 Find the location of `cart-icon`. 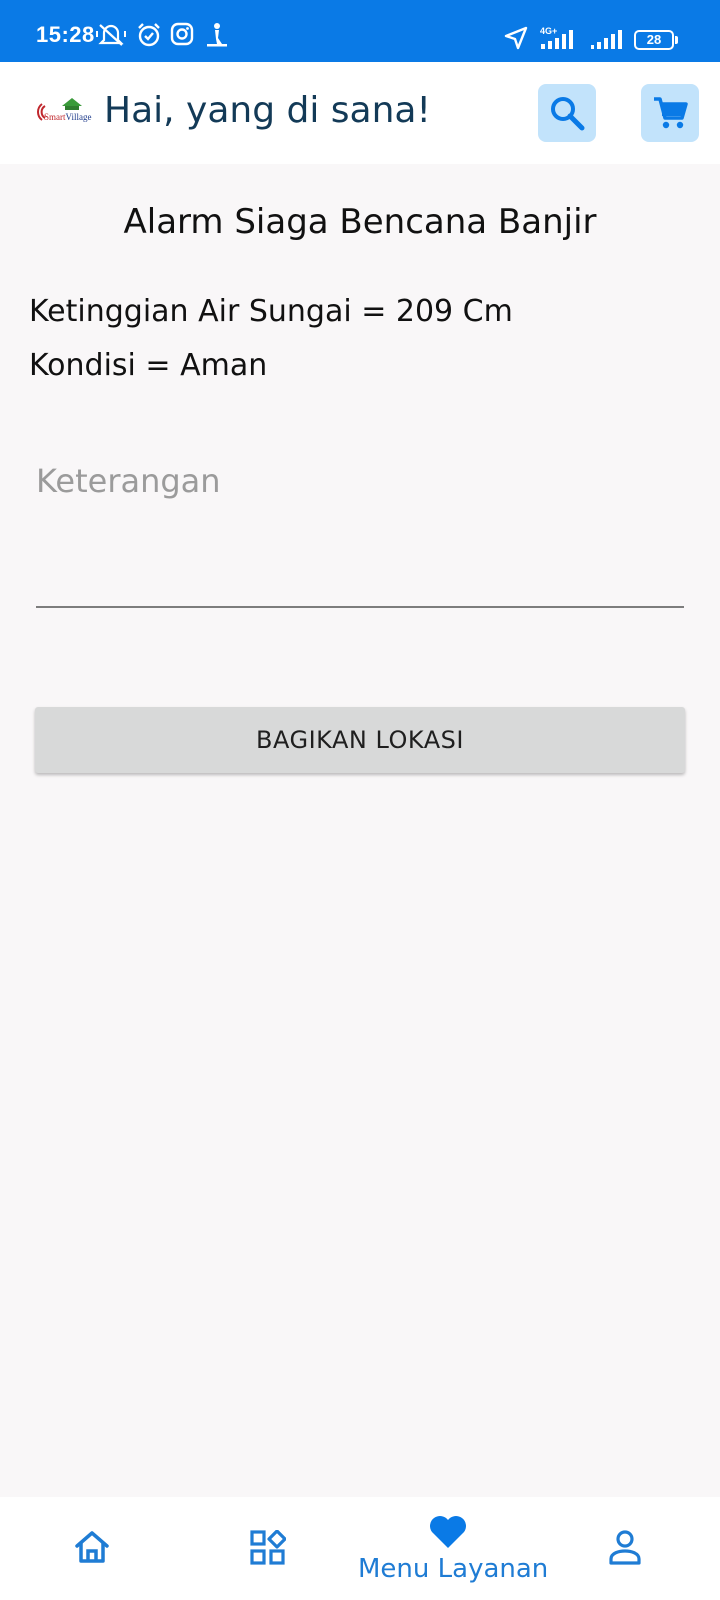

cart-icon is located at coordinates (671, 113).